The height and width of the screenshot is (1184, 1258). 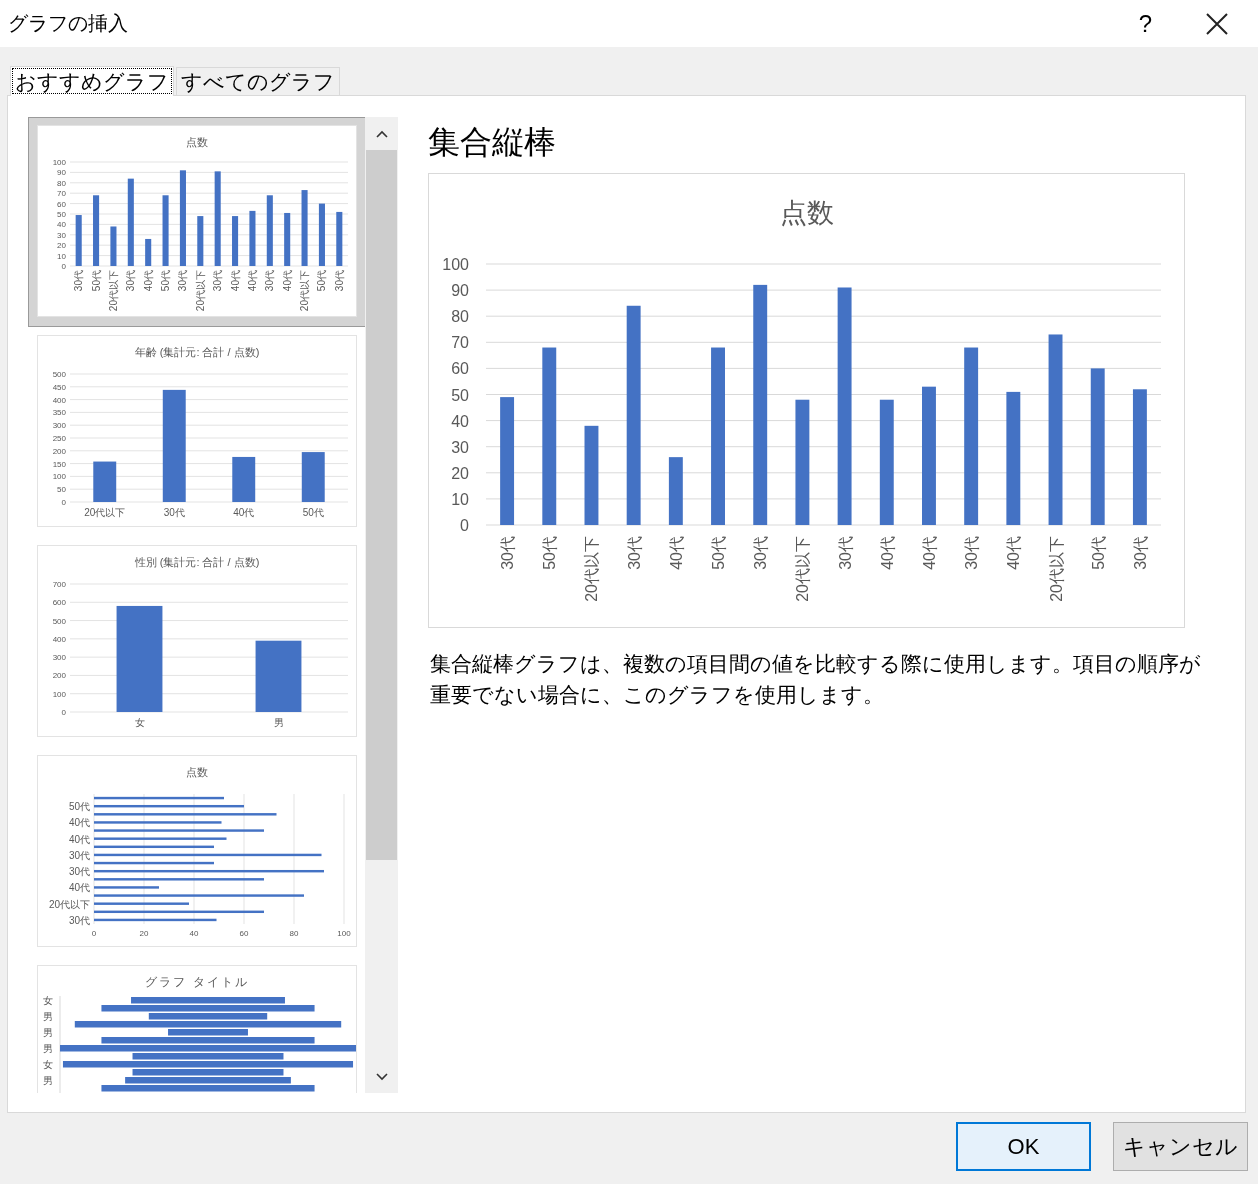 What do you see at coordinates (1217, 23) in the screenshot?
I see `close-button` at bounding box center [1217, 23].